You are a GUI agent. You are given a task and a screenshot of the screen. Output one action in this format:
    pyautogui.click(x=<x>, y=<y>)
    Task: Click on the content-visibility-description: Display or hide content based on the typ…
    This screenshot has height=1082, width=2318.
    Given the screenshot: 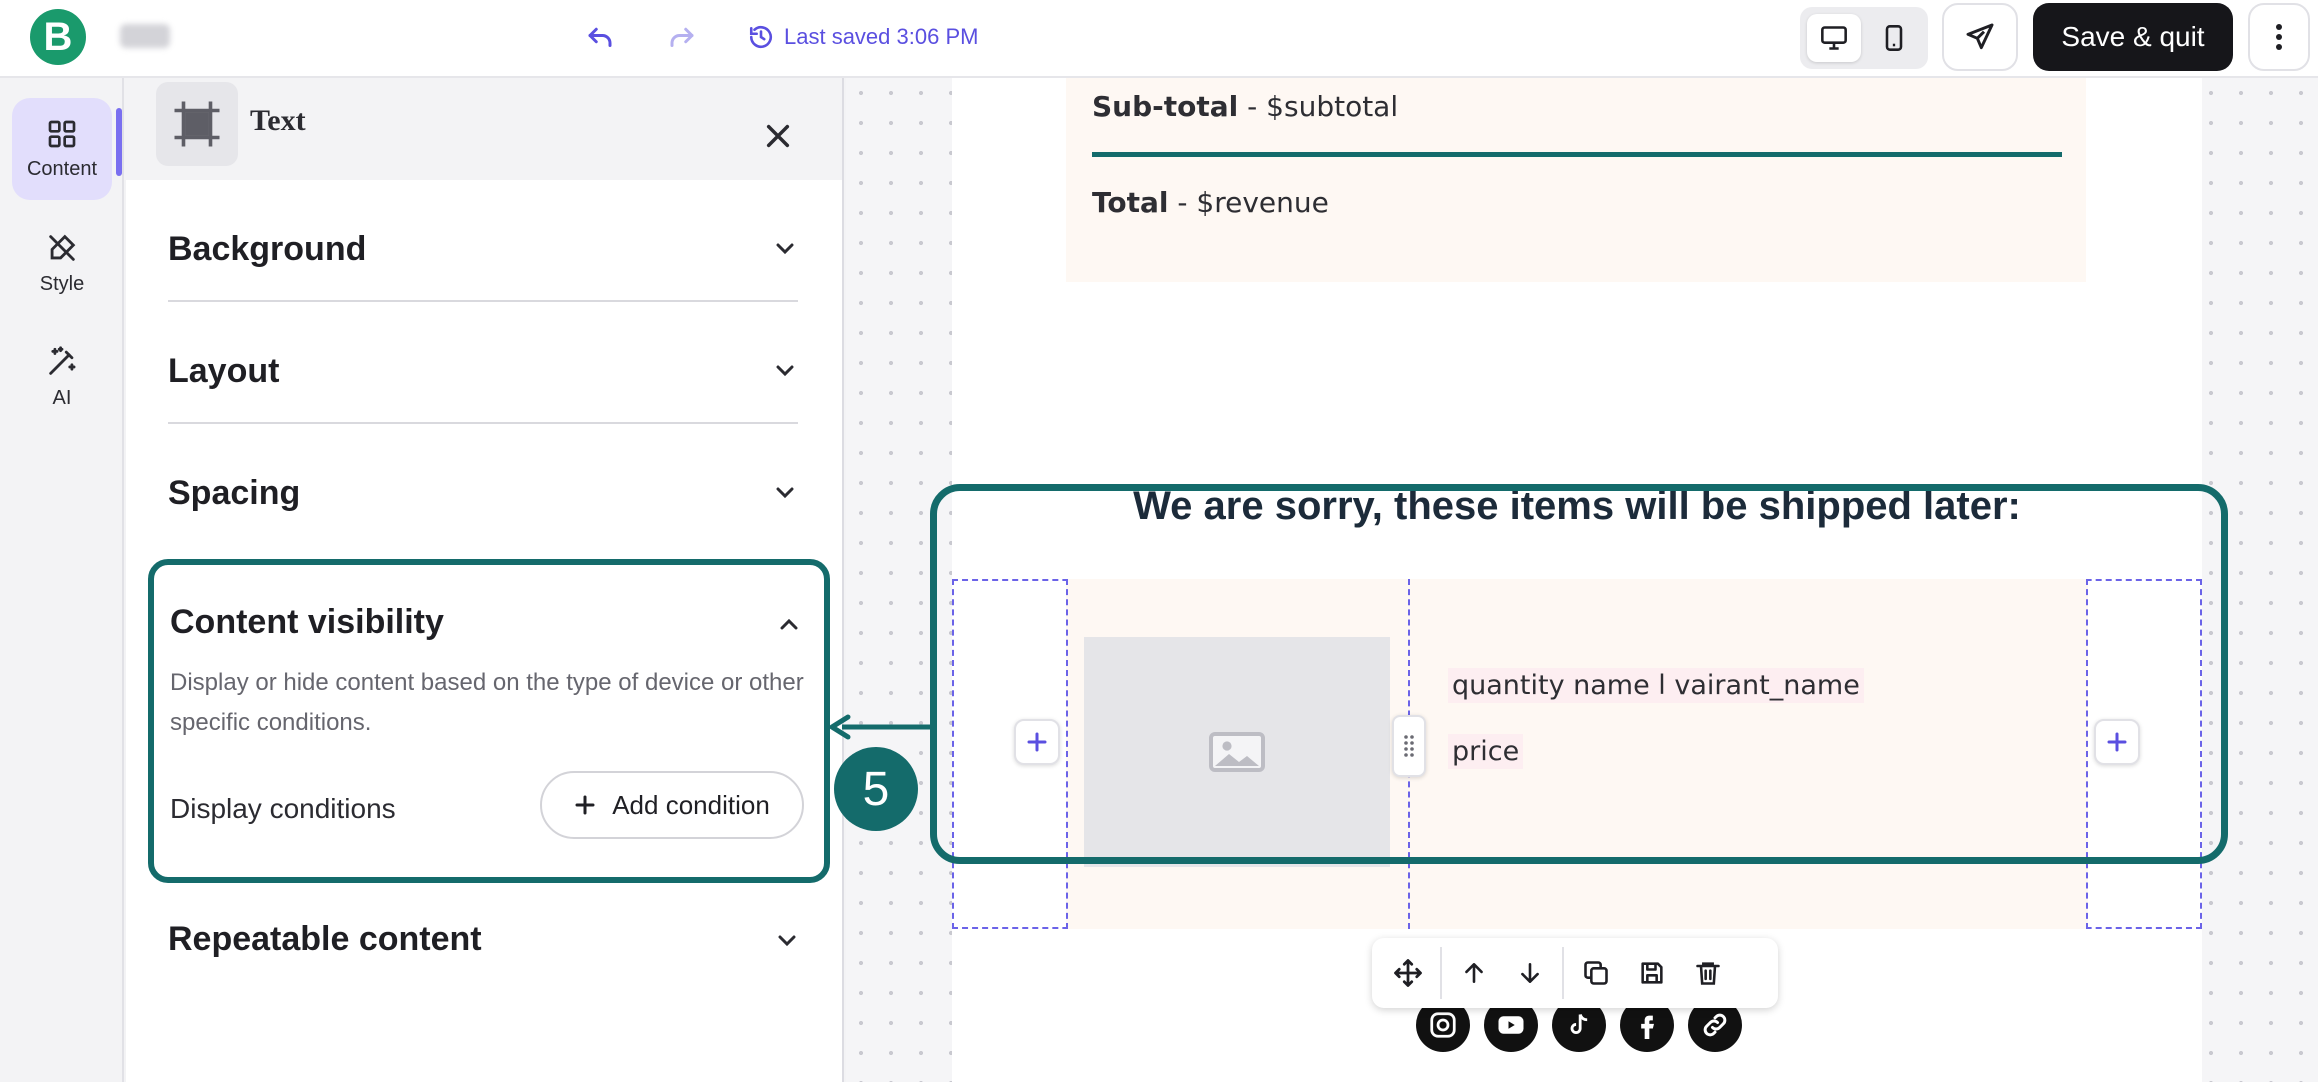 What is the action you would take?
    pyautogui.click(x=487, y=702)
    